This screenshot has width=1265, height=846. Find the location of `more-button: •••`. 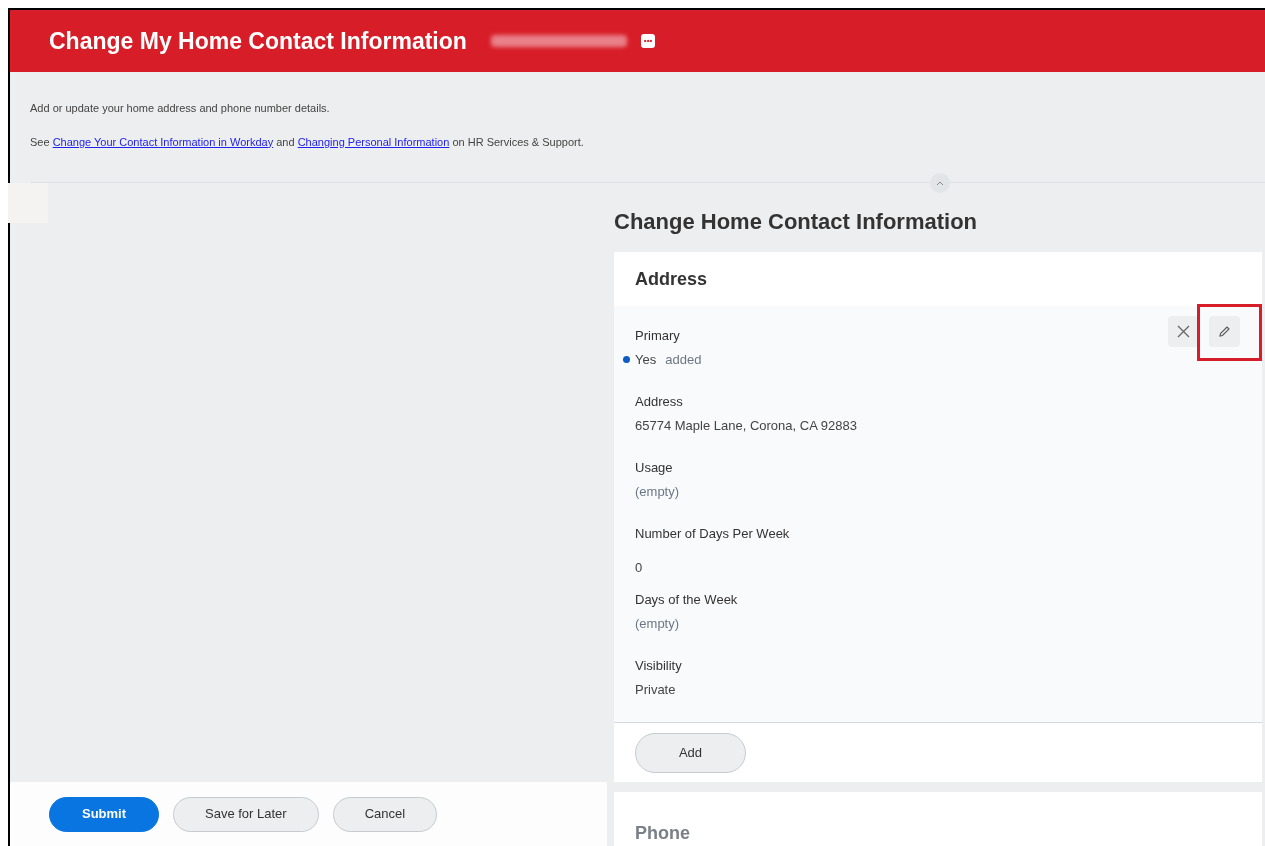

more-button: ••• is located at coordinates (648, 41).